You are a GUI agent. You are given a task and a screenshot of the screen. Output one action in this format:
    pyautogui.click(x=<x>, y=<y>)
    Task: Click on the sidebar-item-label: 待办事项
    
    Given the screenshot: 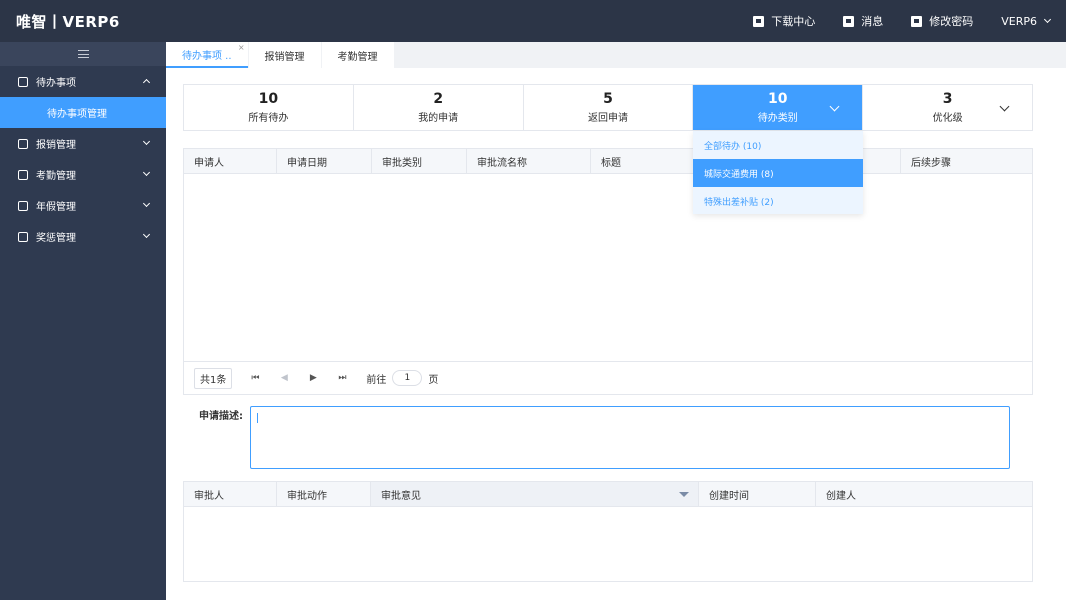 What is the action you would take?
    pyautogui.click(x=56, y=83)
    